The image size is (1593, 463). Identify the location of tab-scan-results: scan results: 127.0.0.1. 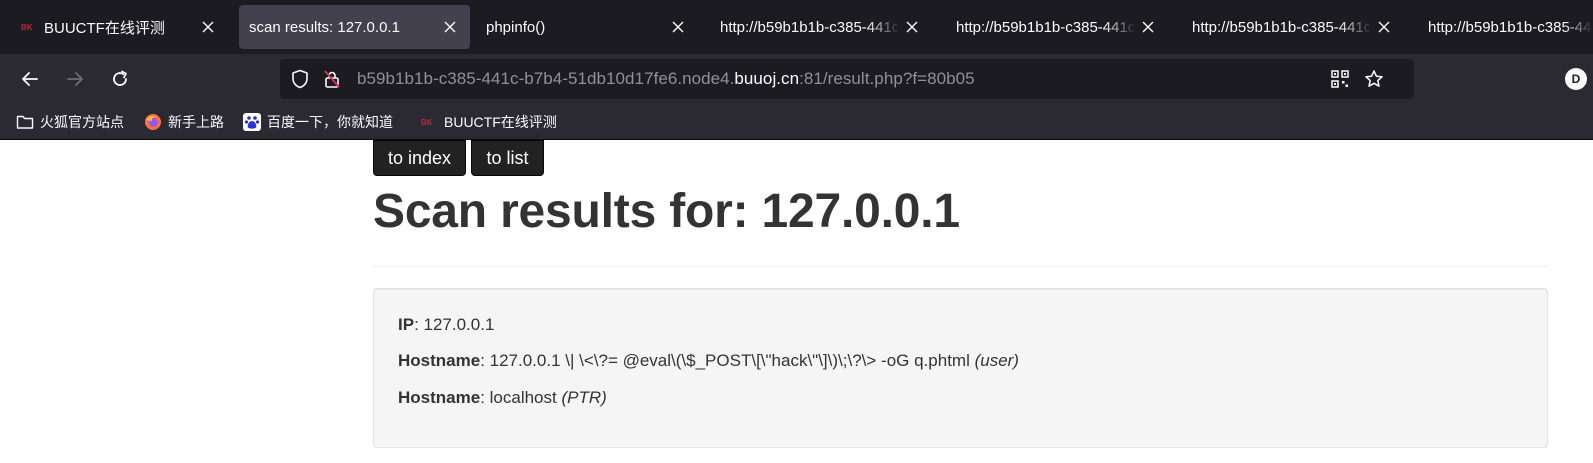
(354, 27).